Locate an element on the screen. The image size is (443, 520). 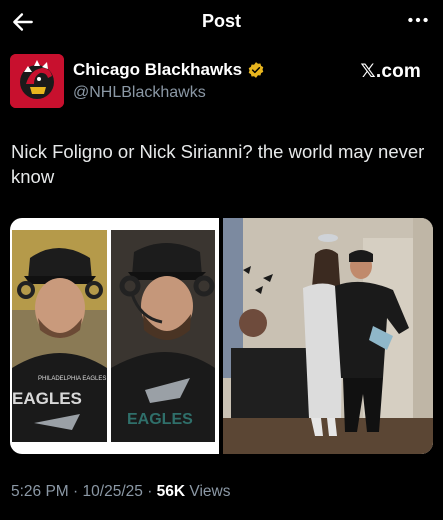
post-author: Chicago Blackhawks @NHLBlackhawks 𝕏.com is located at coordinates (221, 82).